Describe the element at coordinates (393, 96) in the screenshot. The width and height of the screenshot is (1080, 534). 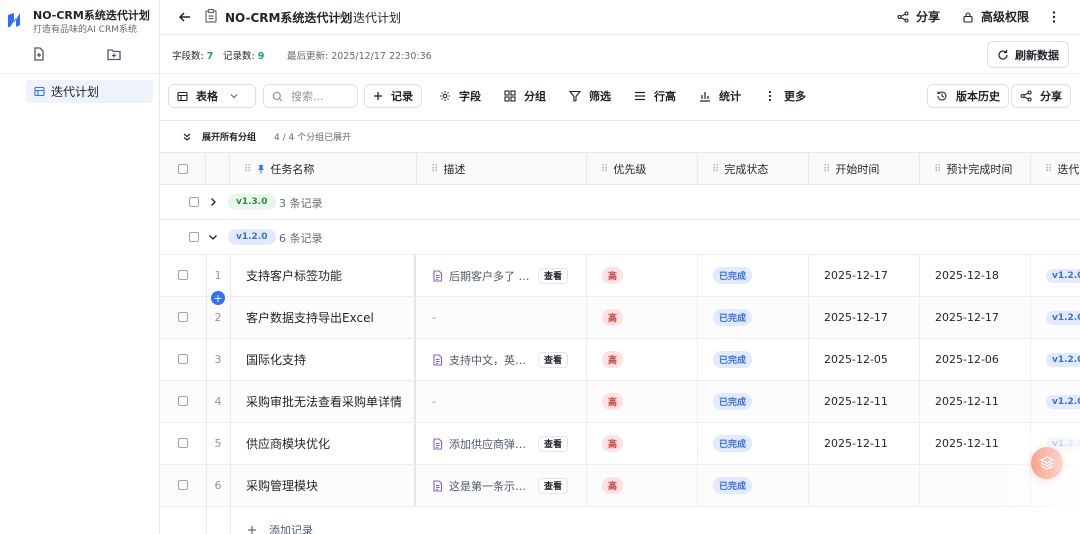
I see `add-record-button: 记录` at that location.